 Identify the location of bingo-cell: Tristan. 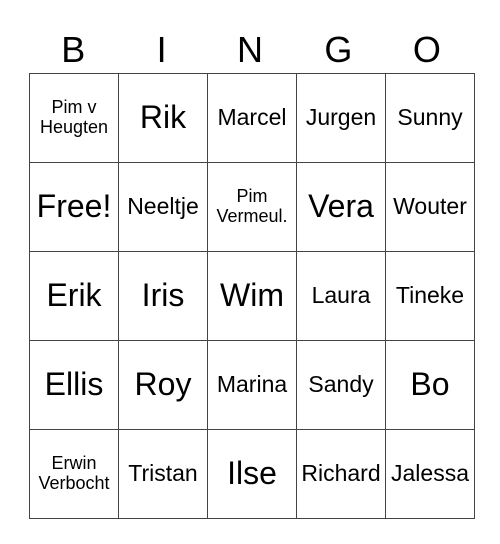
(163, 474).